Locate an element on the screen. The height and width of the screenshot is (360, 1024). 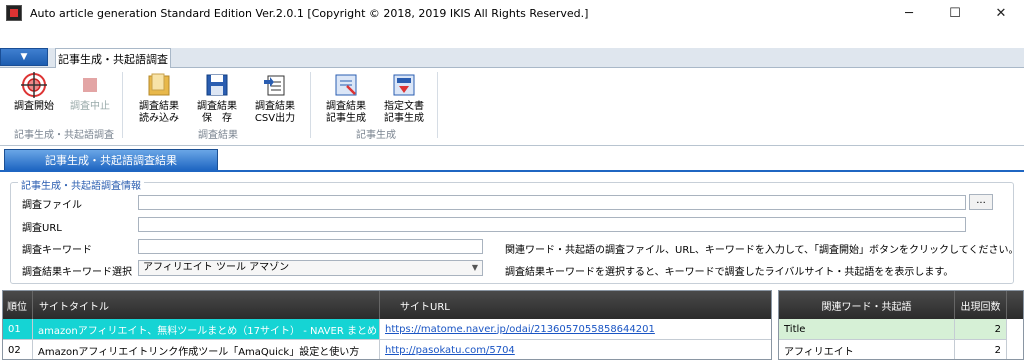
app-icon is located at coordinates (14, 13).